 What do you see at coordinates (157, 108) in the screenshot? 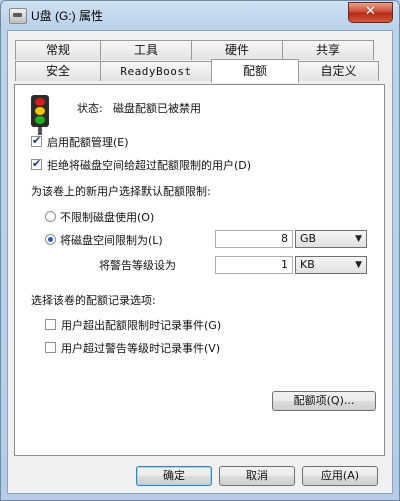
I see `status-value: 磁盘配额已被禁用` at bounding box center [157, 108].